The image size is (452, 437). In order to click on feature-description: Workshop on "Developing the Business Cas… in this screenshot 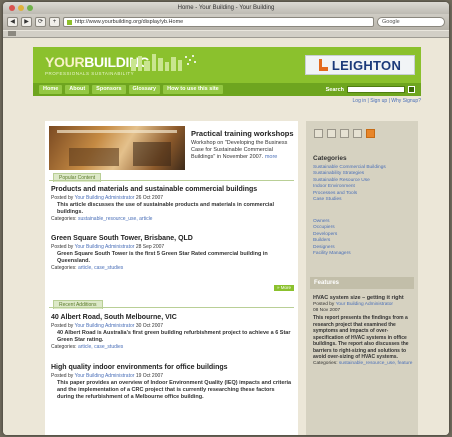, I will do `click(241, 150)`.